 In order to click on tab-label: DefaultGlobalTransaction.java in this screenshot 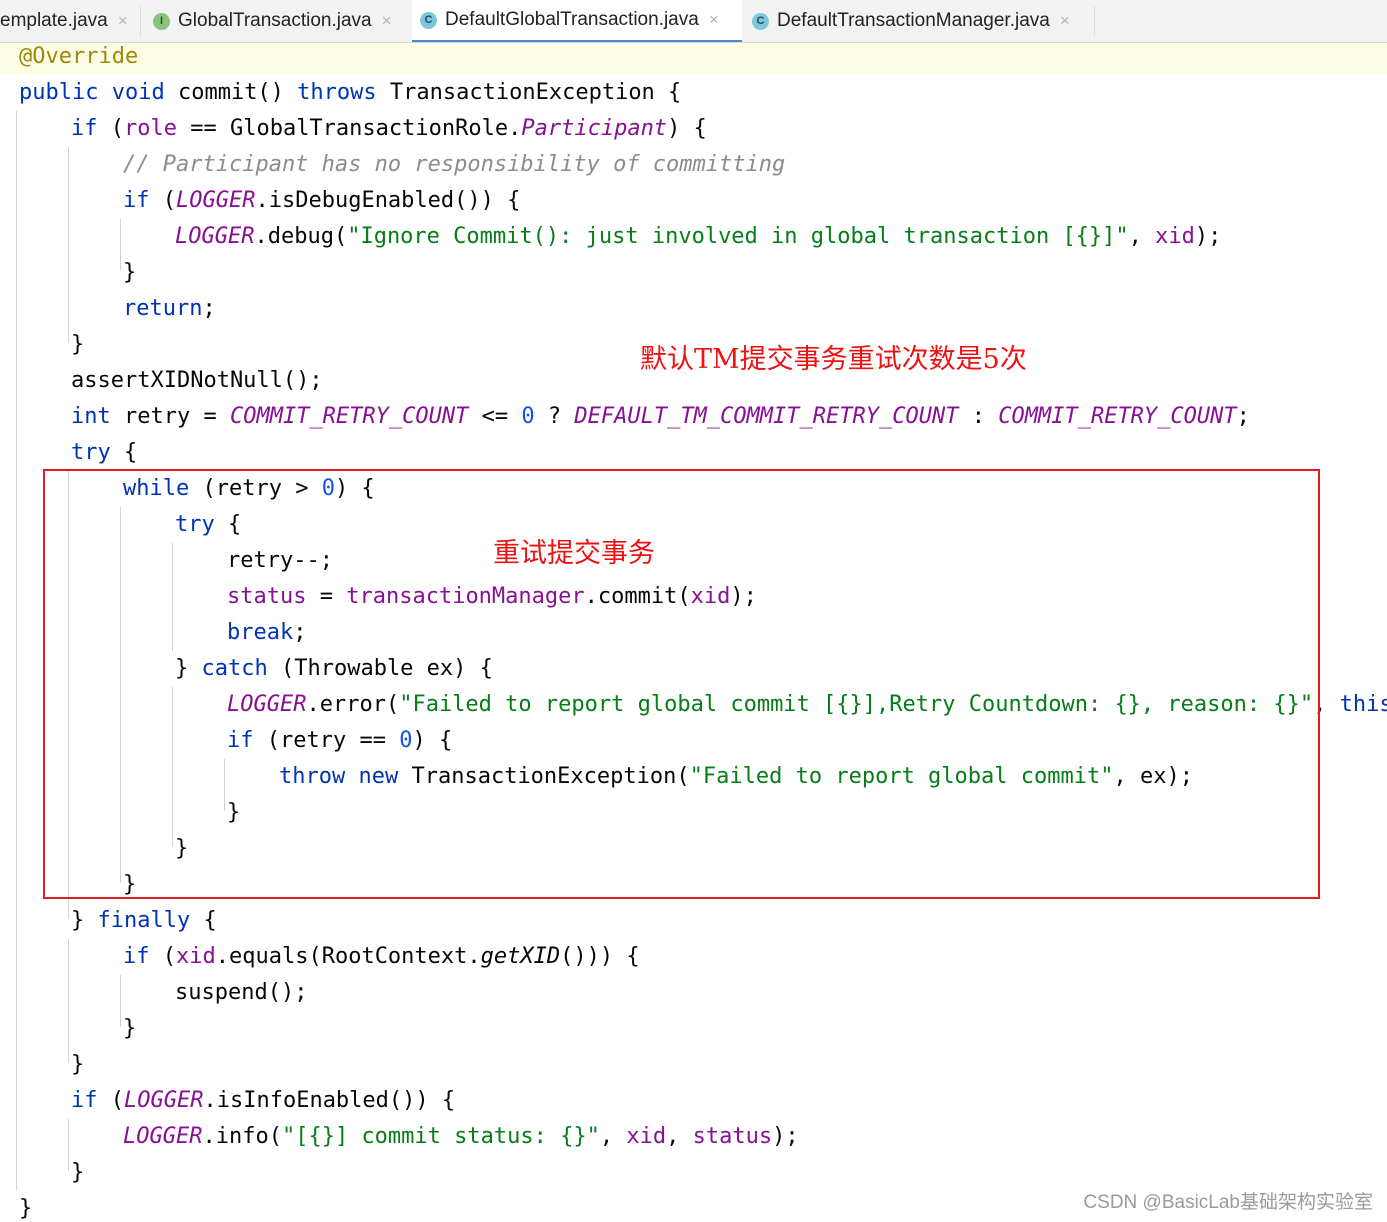, I will do `click(572, 19)`.